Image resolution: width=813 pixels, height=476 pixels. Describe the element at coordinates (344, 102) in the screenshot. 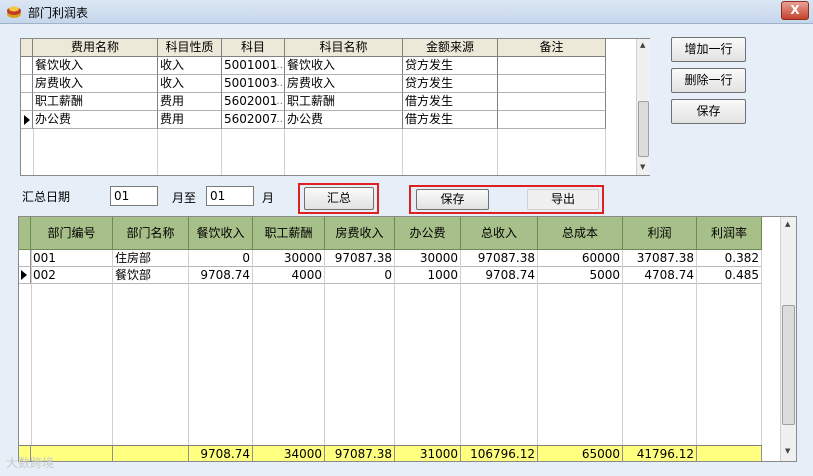

I see `cell-subject-name: 职工薪酬` at that location.